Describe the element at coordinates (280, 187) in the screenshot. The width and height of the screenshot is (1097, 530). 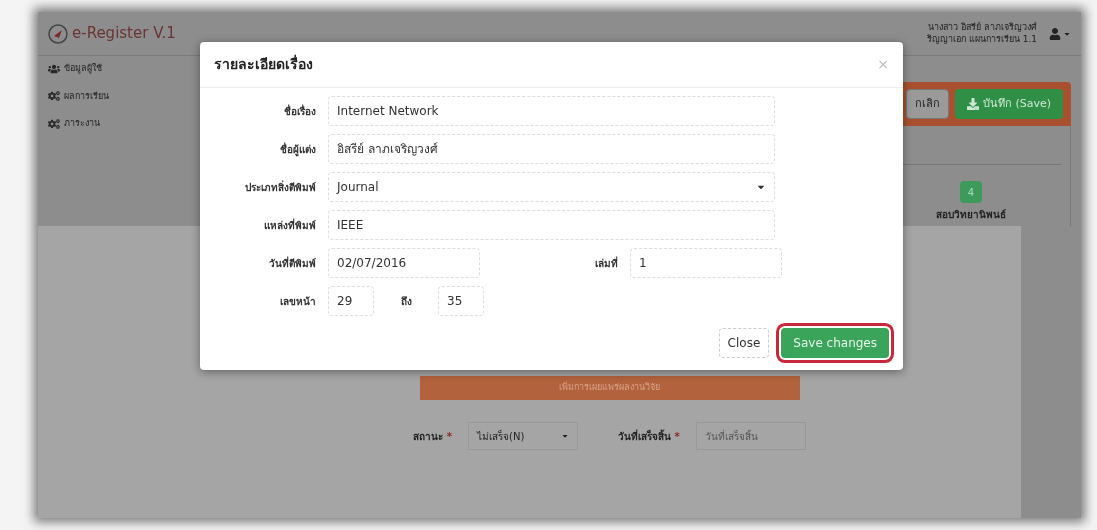
I see `field-label: ประเภทสิ่งตีพิมพ์` at that location.